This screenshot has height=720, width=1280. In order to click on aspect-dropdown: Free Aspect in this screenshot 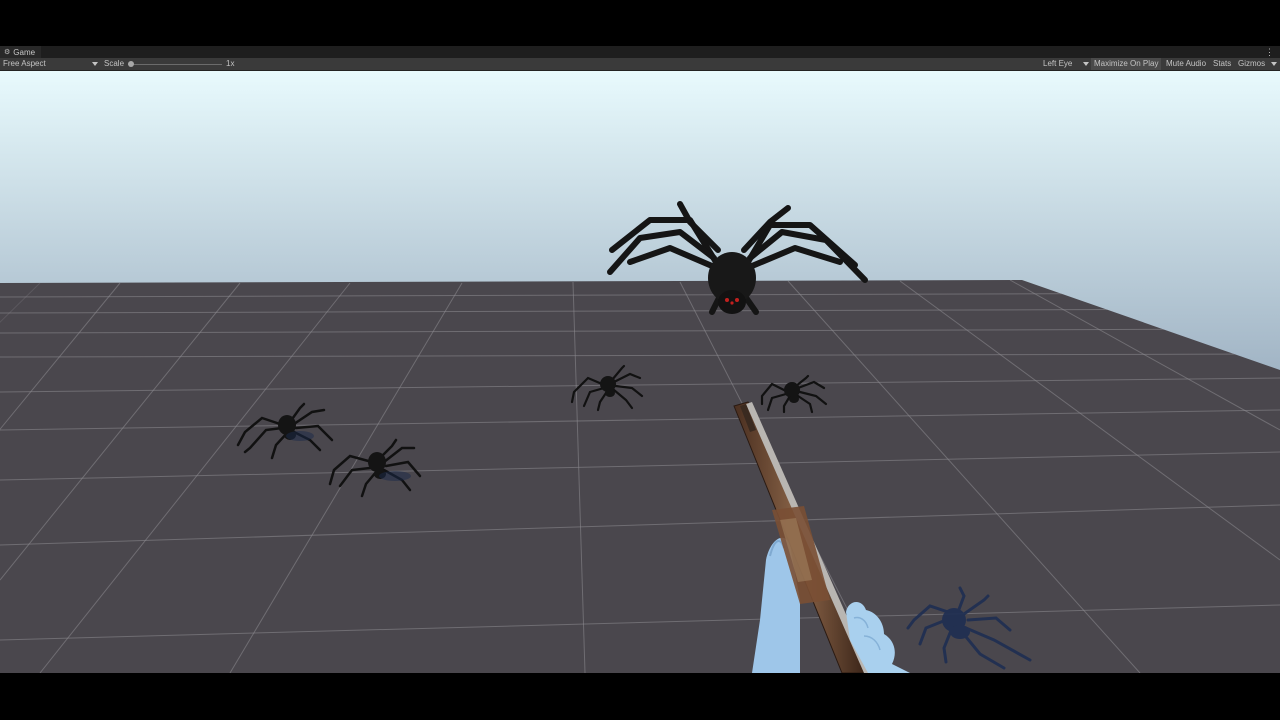, I will do `click(24, 64)`.